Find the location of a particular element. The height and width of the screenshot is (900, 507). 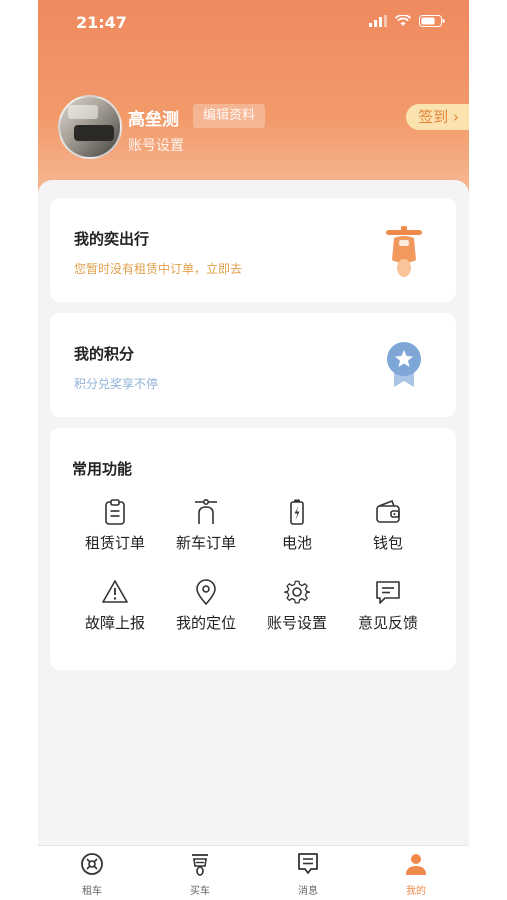

my-location-item: 我的定位 is located at coordinates (206, 605).